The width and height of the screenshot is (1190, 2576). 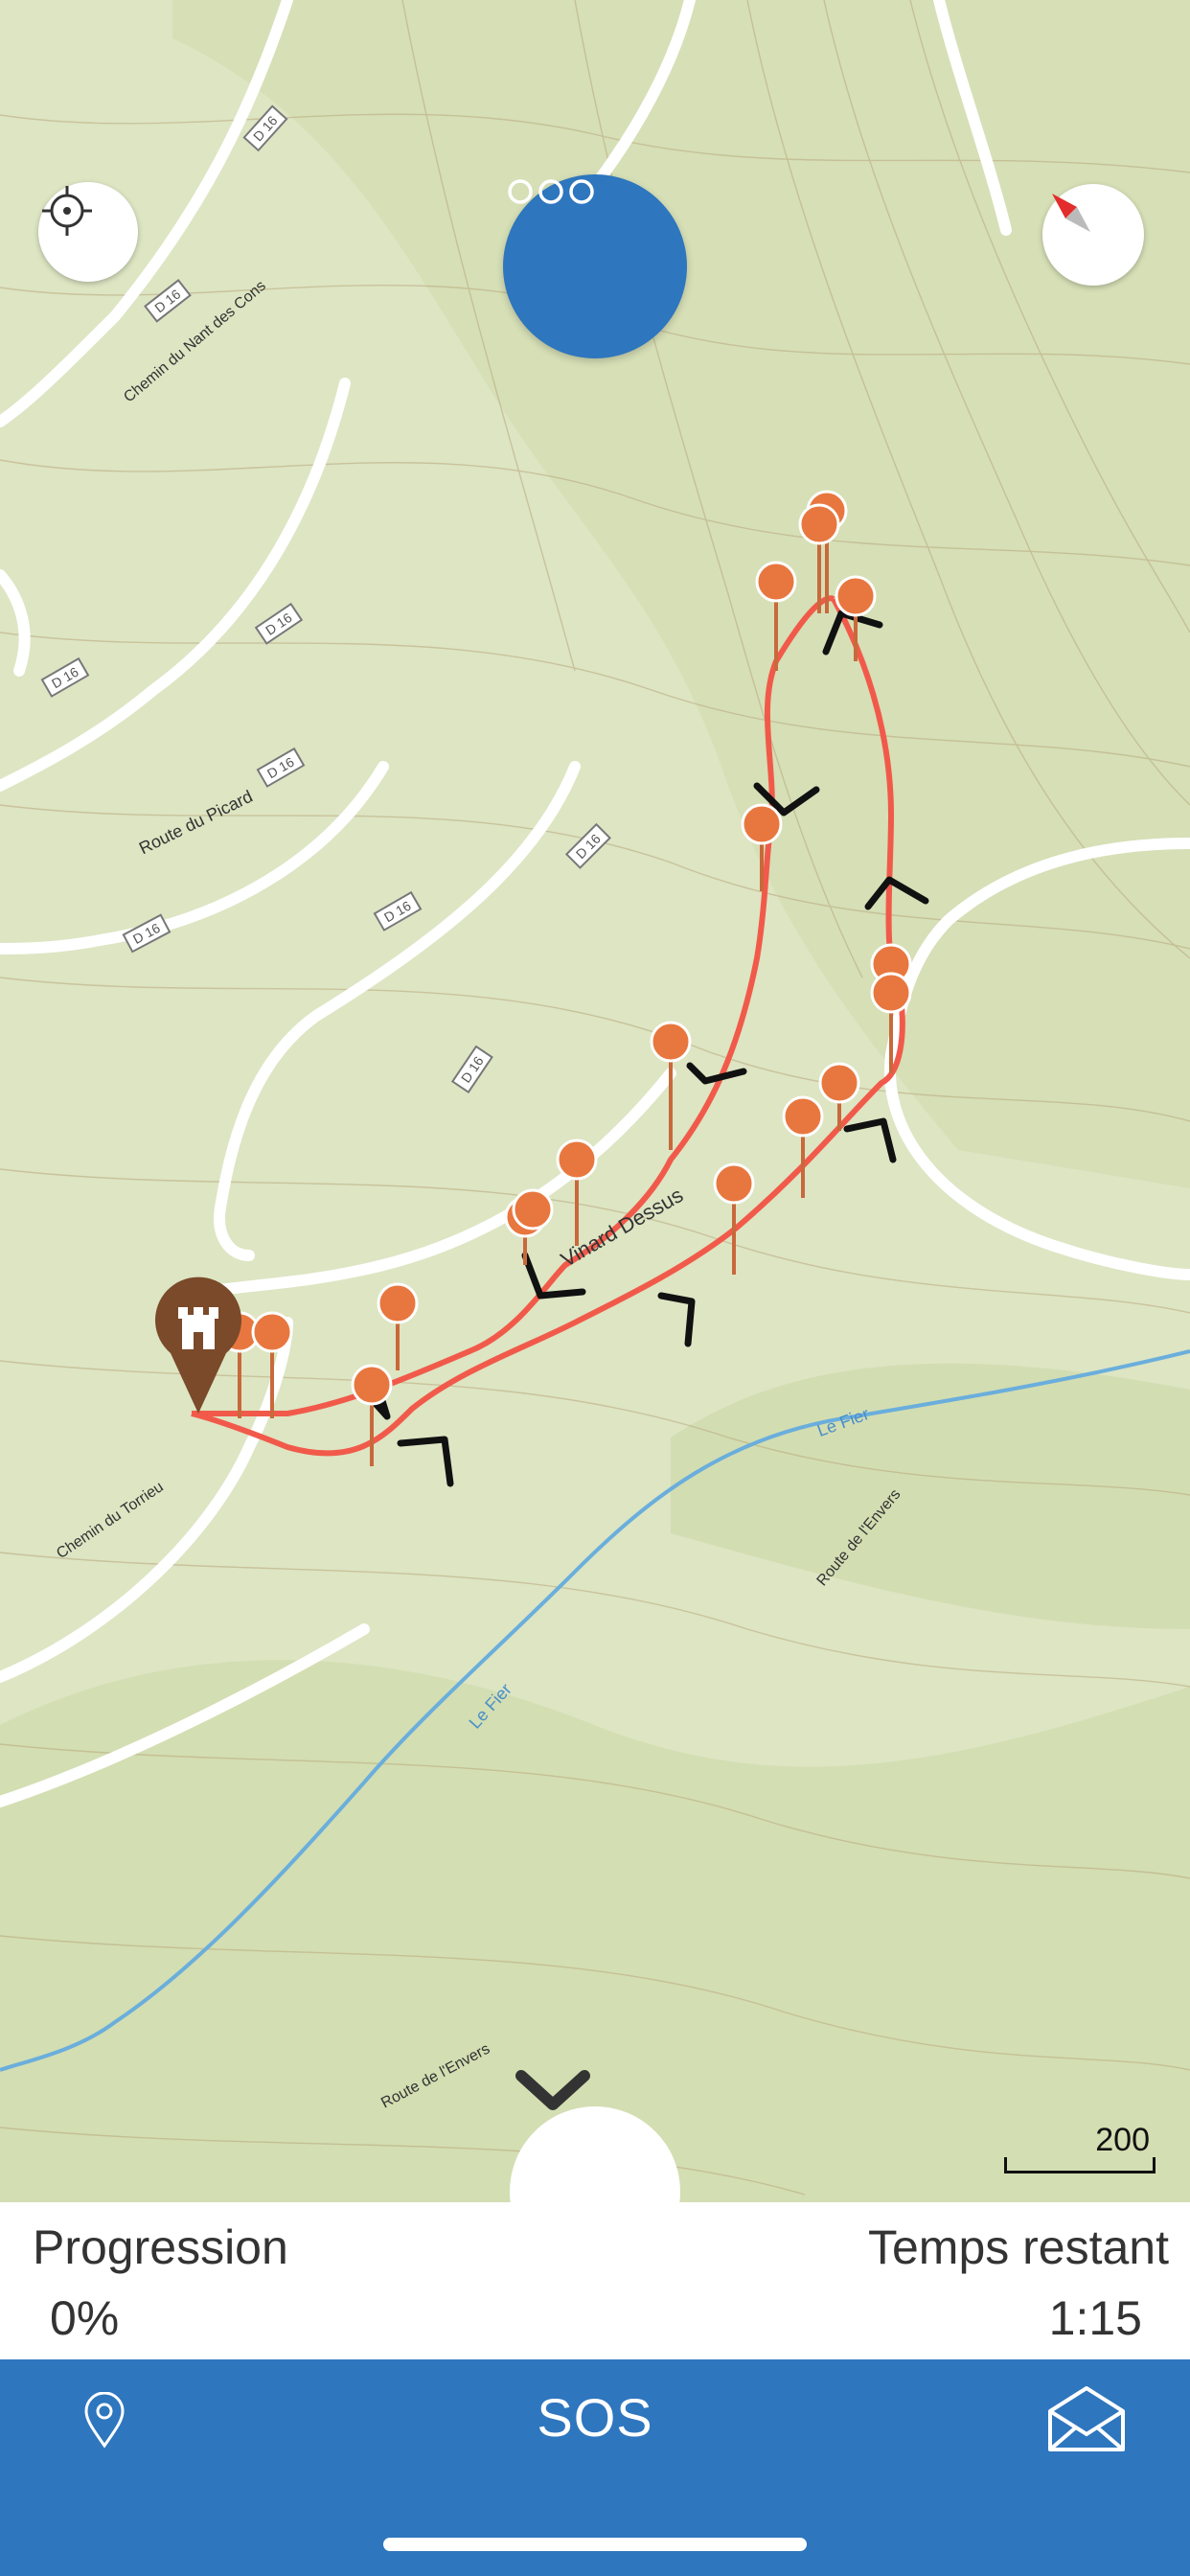 What do you see at coordinates (595, 2417) in the screenshot?
I see `sos-button: SOS` at bounding box center [595, 2417].